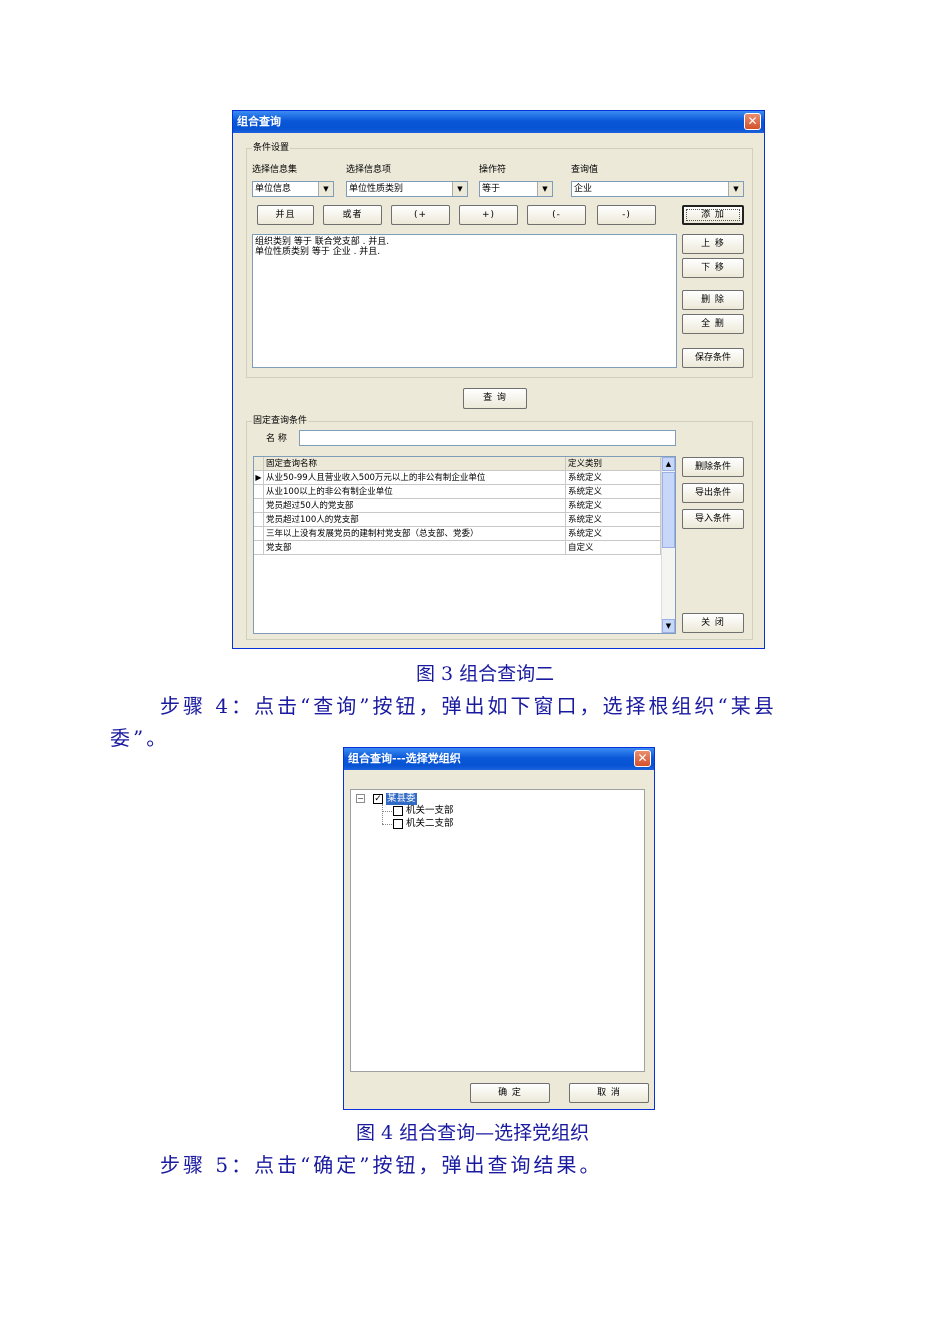  What do you see at coordinates (293, 189) in the screenshot?
I see `info-set-select: 单位信息 ▼` at bounding box center [293, 189].